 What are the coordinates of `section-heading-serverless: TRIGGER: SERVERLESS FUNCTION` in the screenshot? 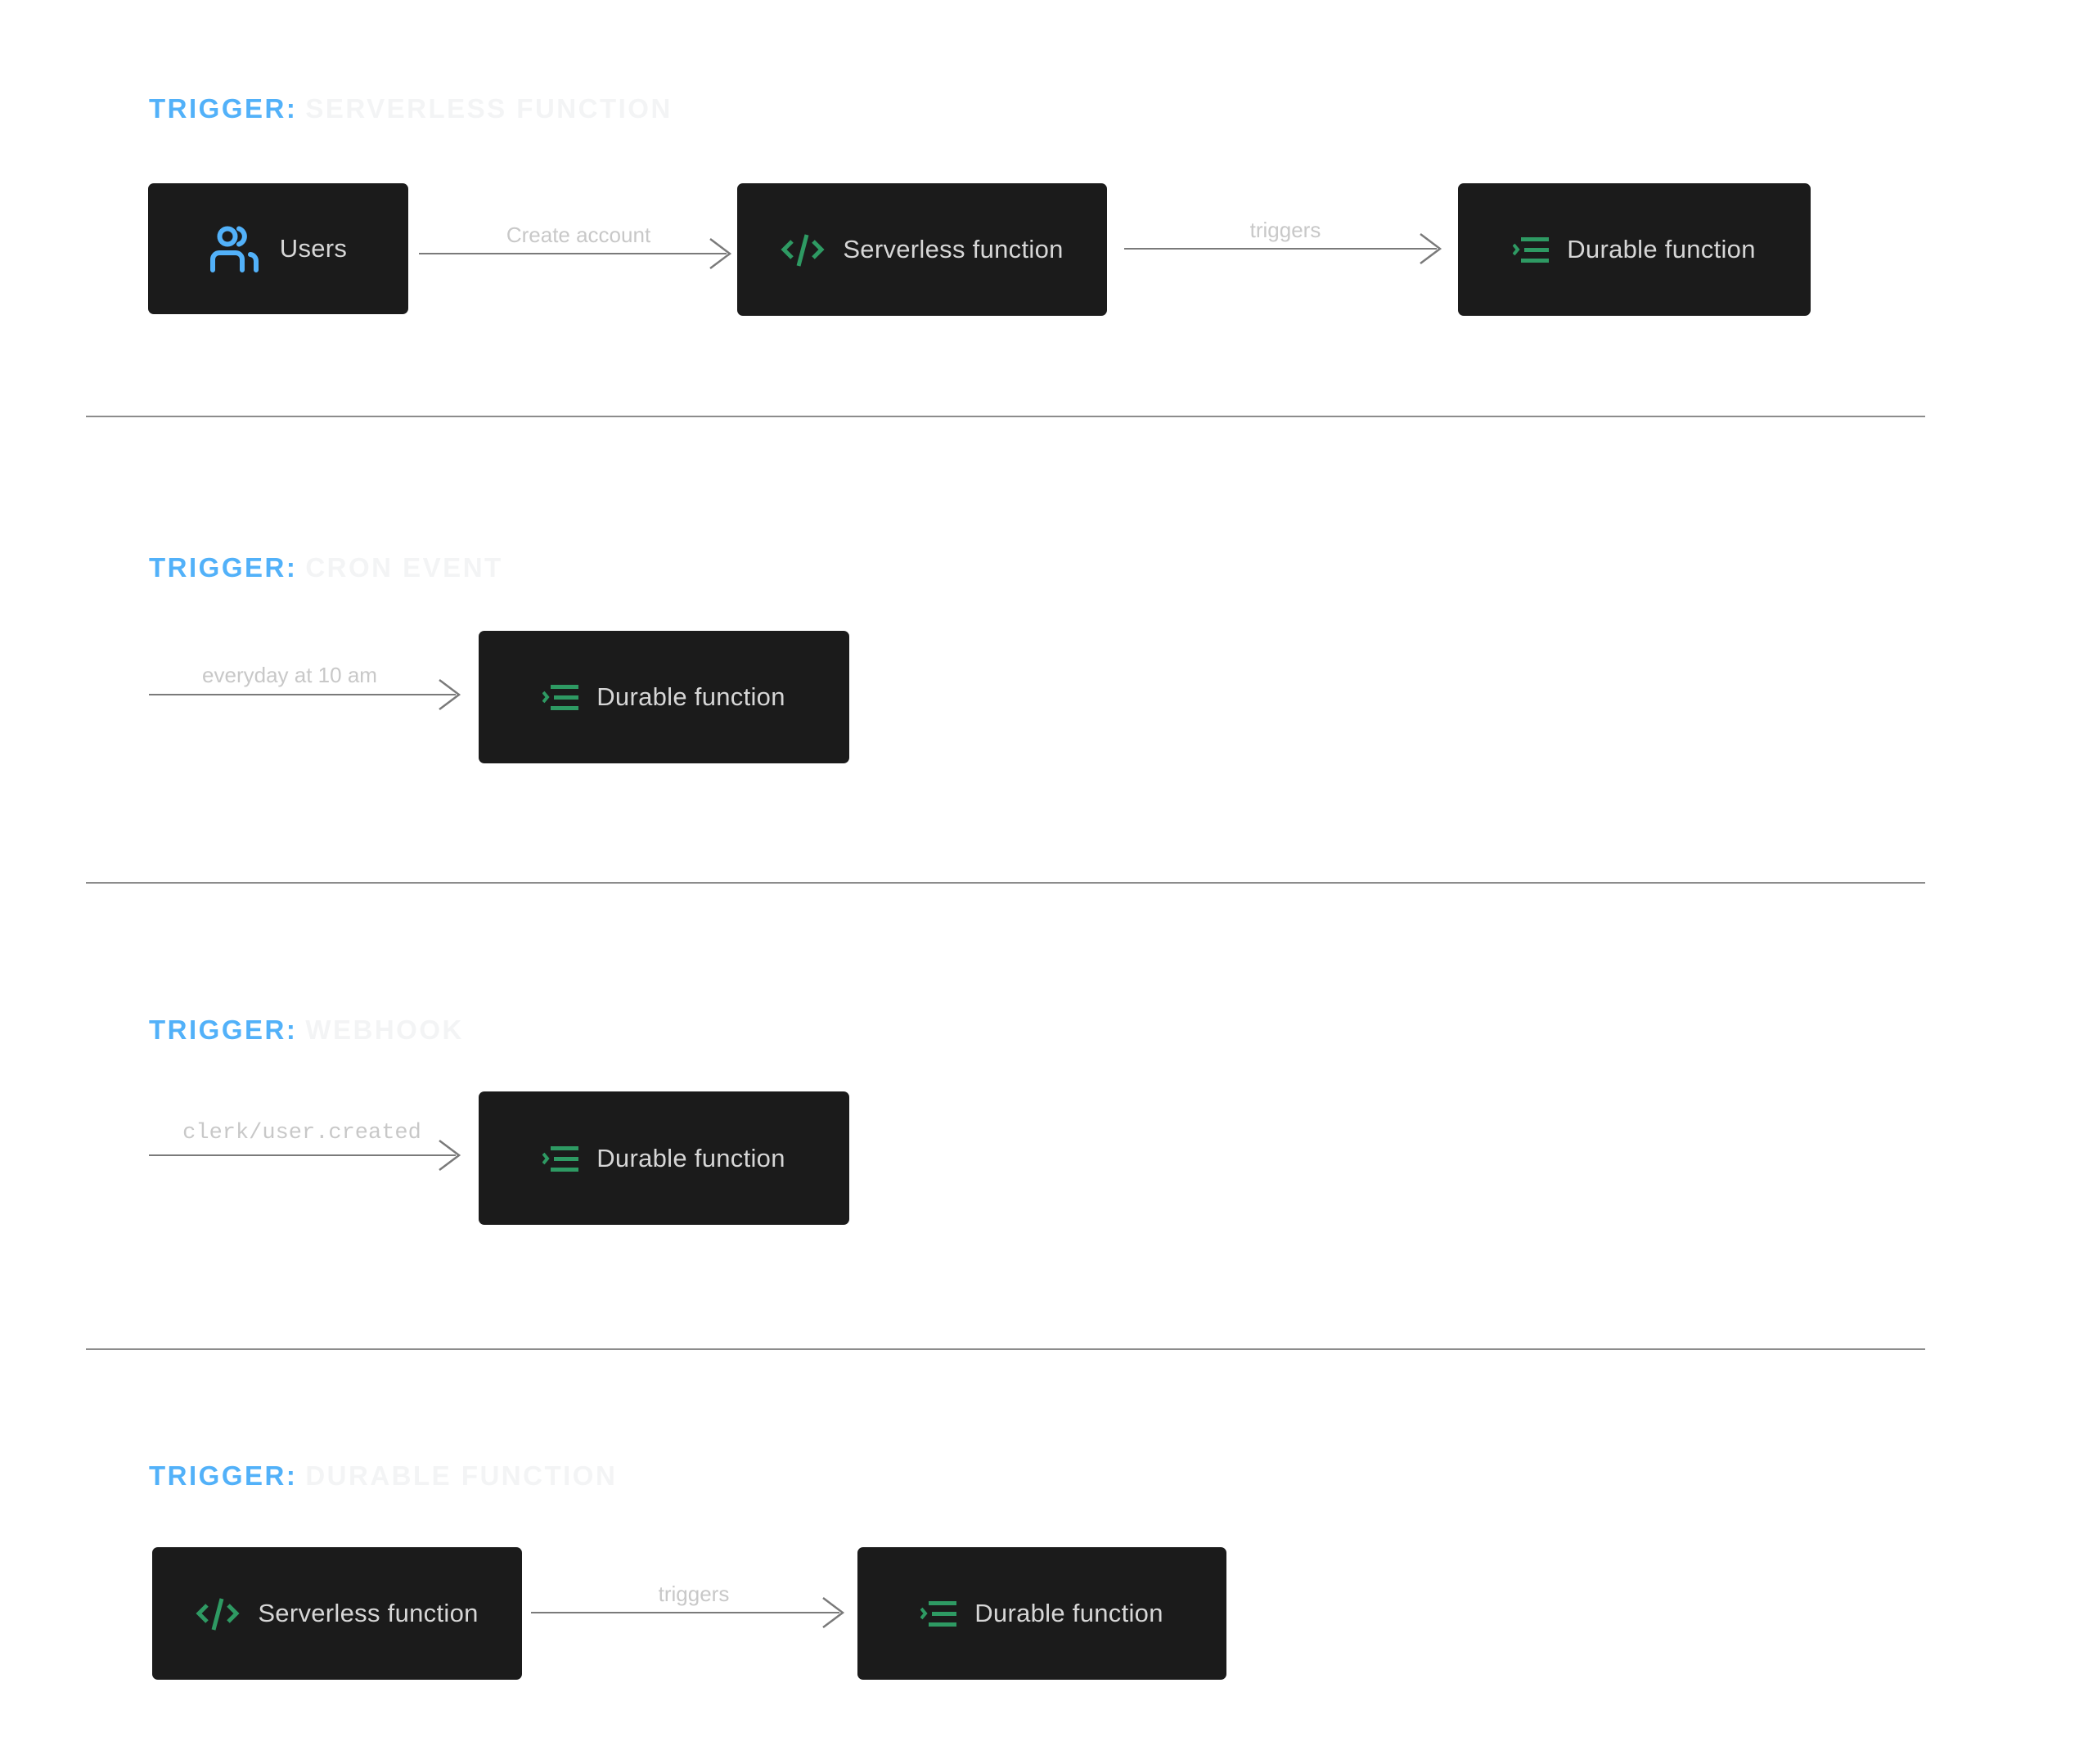 It's located at (411, 109).